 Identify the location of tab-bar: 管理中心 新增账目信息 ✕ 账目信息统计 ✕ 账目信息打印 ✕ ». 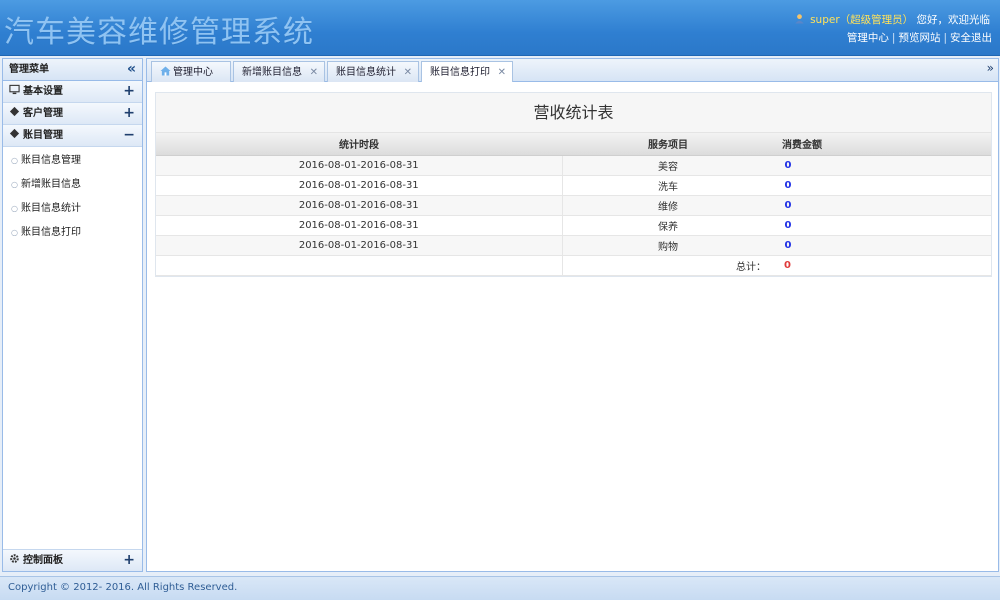
(572, 70).